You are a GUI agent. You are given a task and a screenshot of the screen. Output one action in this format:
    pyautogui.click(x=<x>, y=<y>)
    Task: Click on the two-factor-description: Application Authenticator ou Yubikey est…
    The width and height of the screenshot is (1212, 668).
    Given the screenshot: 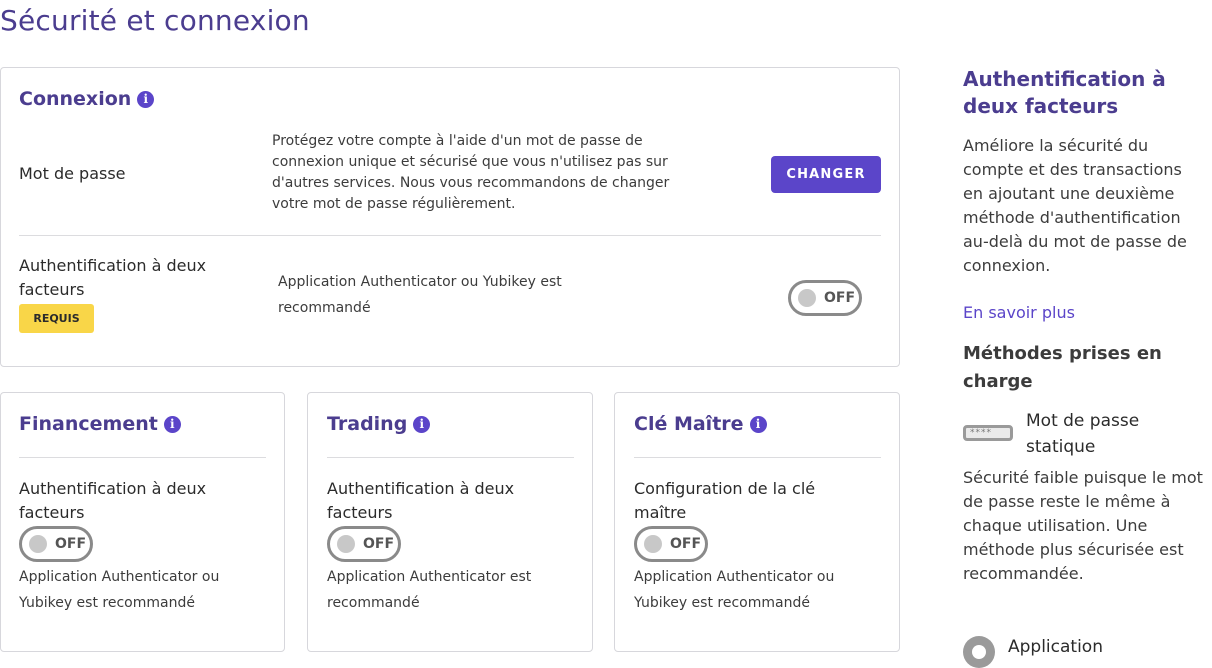 What is the action you would take?
    pyautogui.click(x=420, y=295)
    